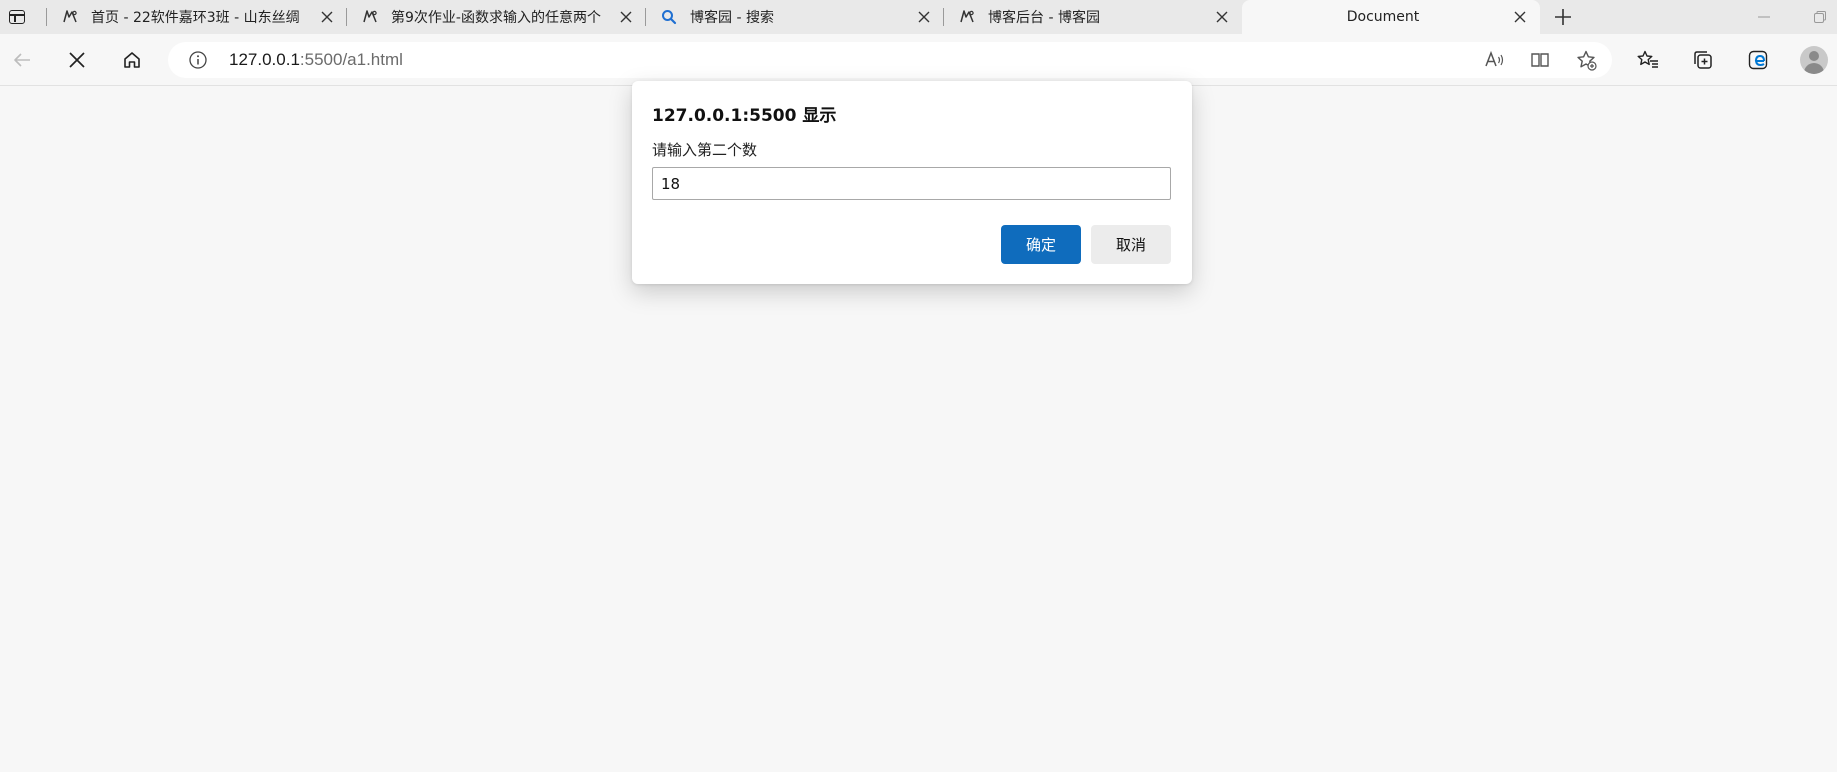 This screenshot has height=772, width=1837. I want to click on tab-homework-9: 第9次作业-函数求输入的任意两个, so click(496, 17).